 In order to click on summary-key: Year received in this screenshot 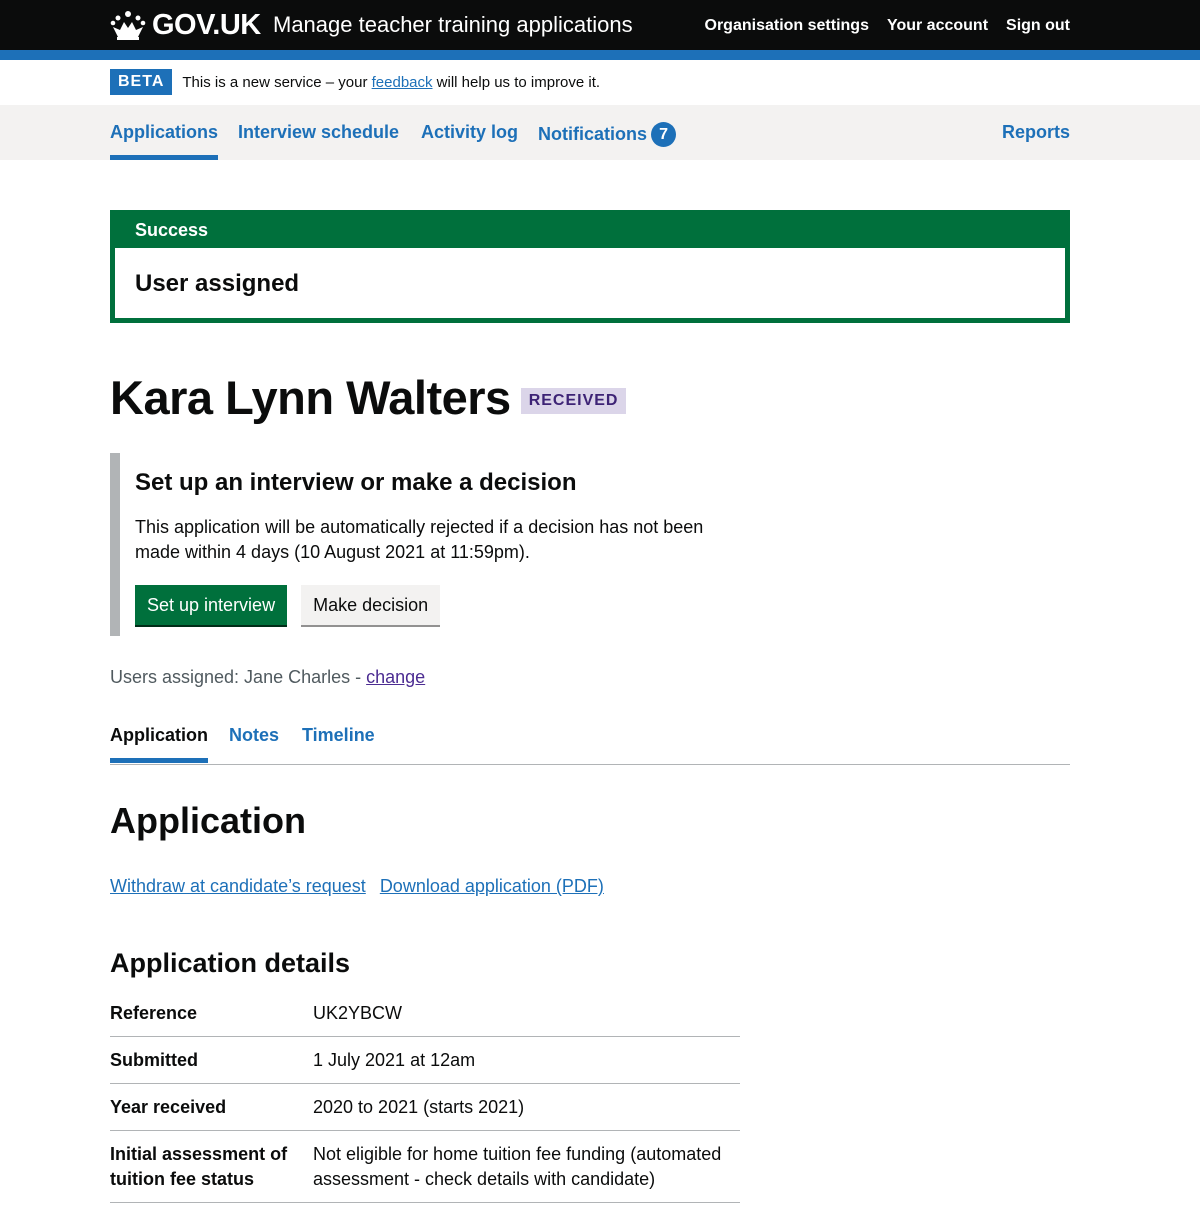, I will do `click(168, 1107)`.